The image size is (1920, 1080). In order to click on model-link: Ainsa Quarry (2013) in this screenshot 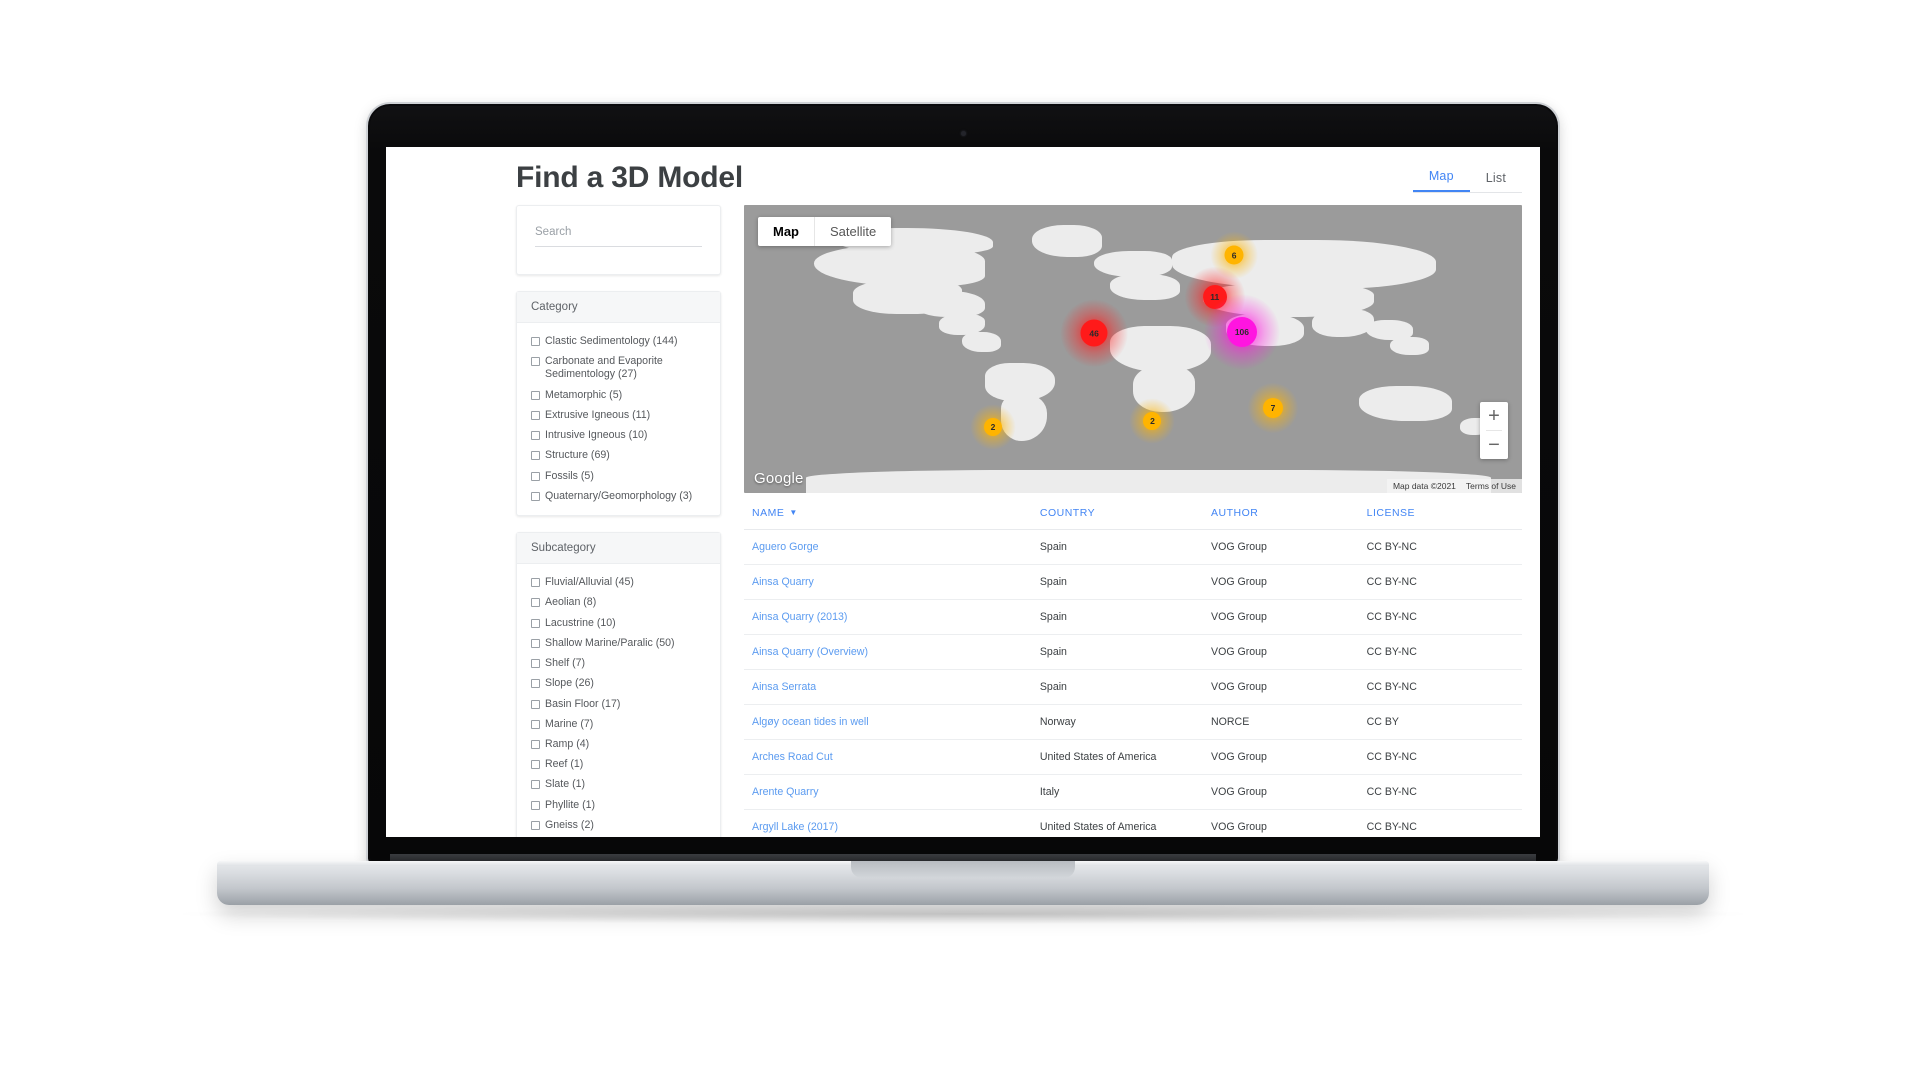, I will do `click(799, 617)`.